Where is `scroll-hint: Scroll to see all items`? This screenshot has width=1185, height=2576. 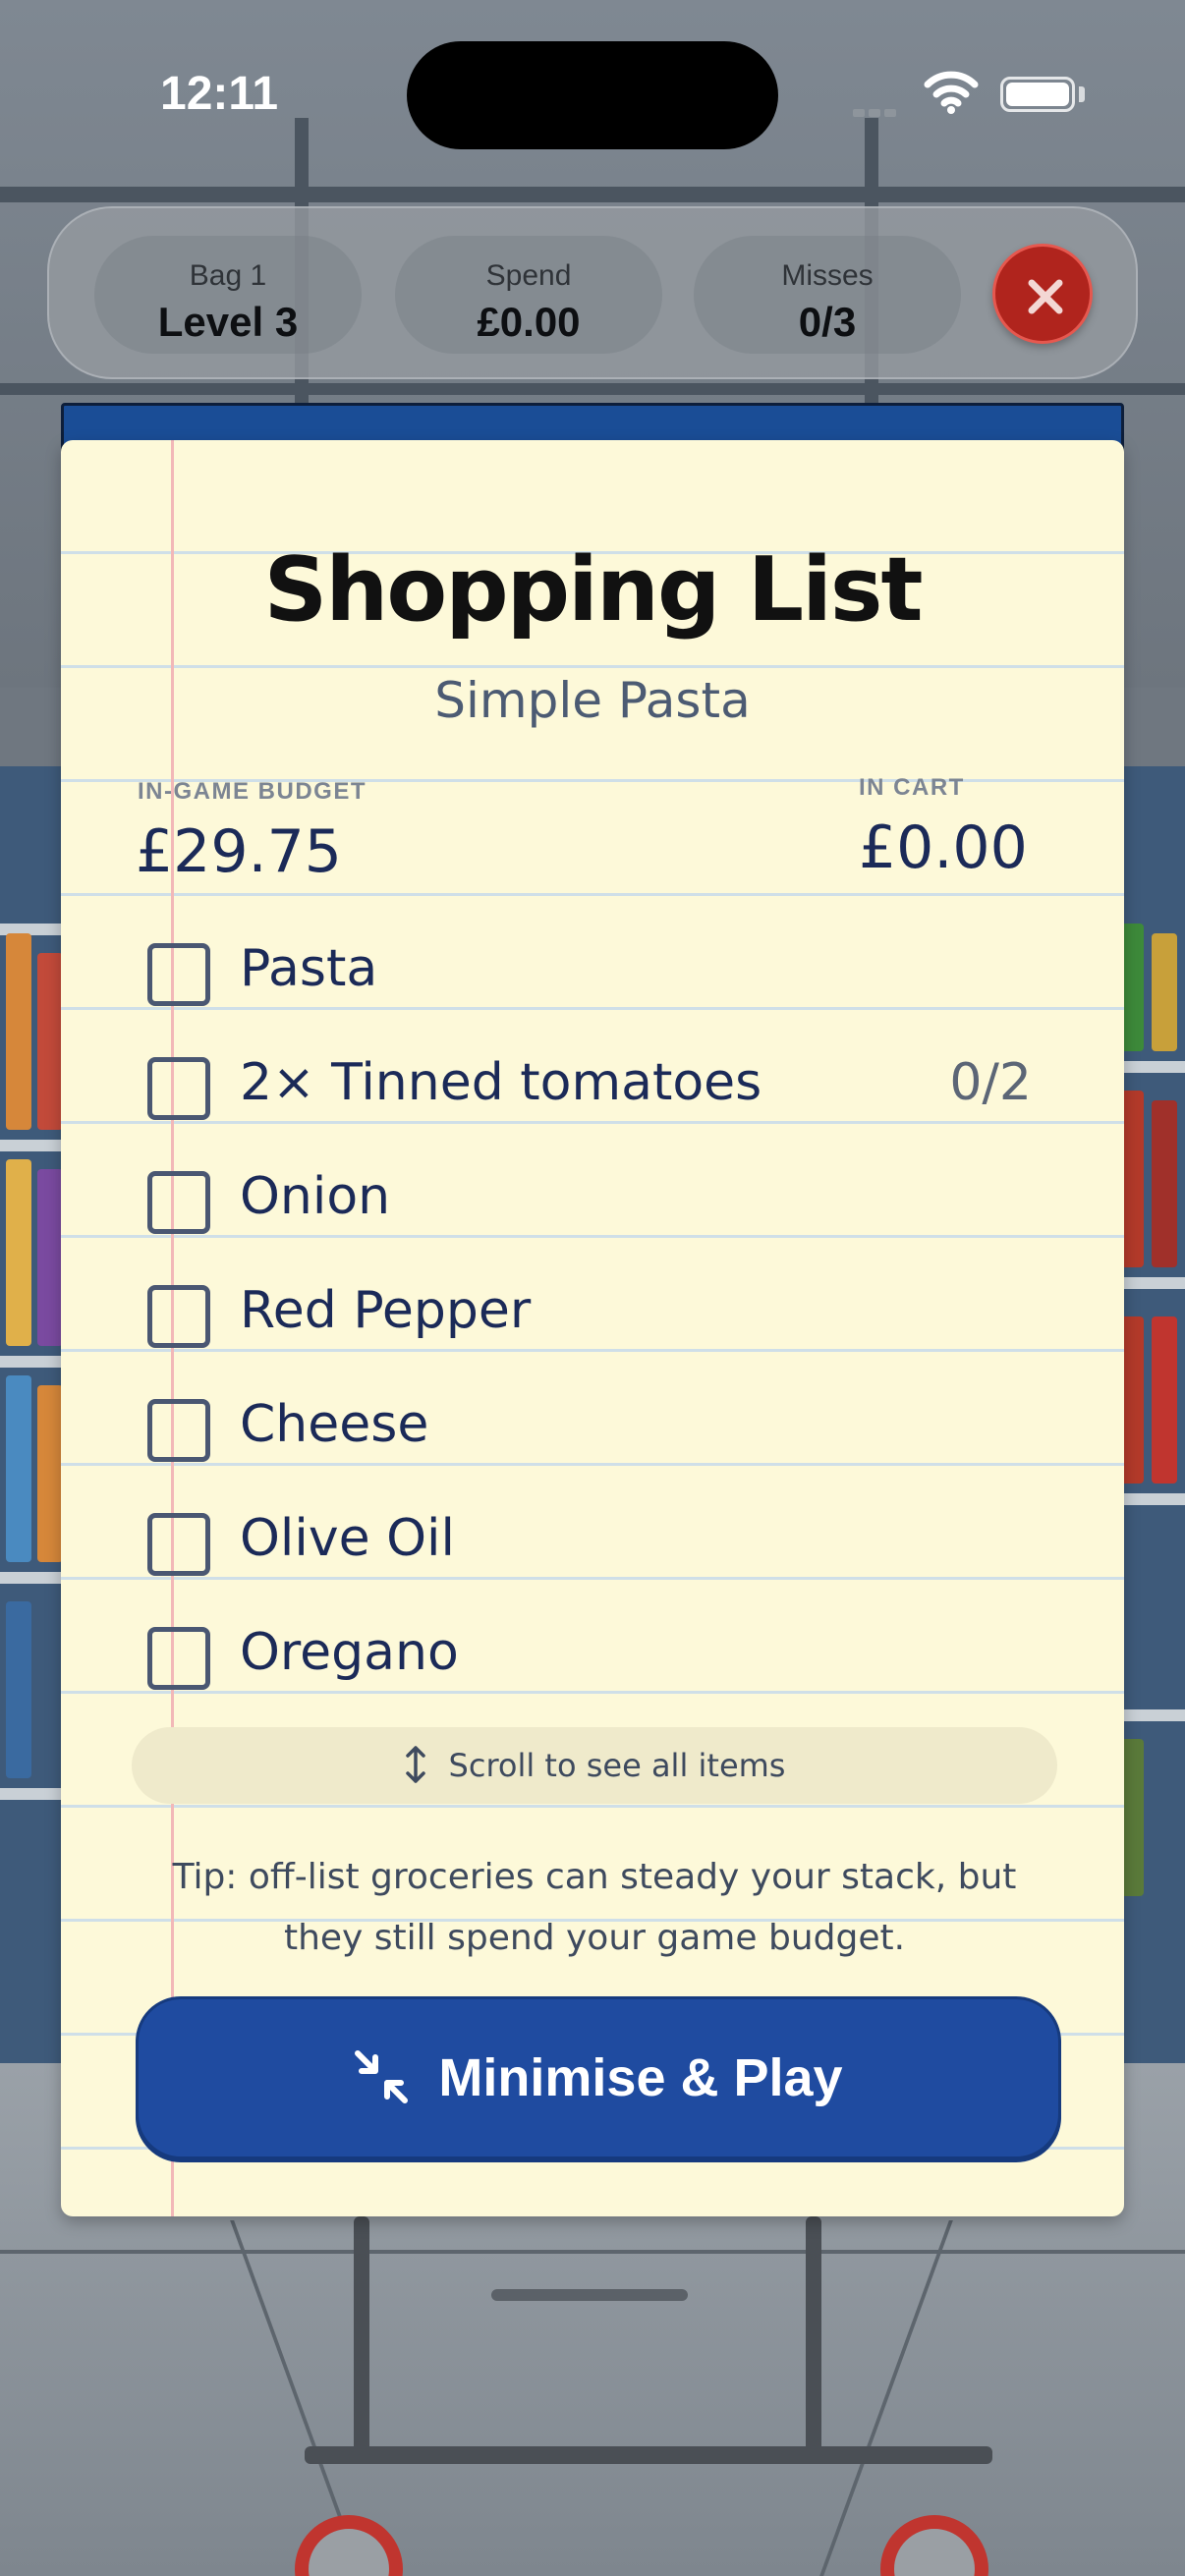 scroll-hint: Scroll to see all items is located at coordinates (594, 1765).